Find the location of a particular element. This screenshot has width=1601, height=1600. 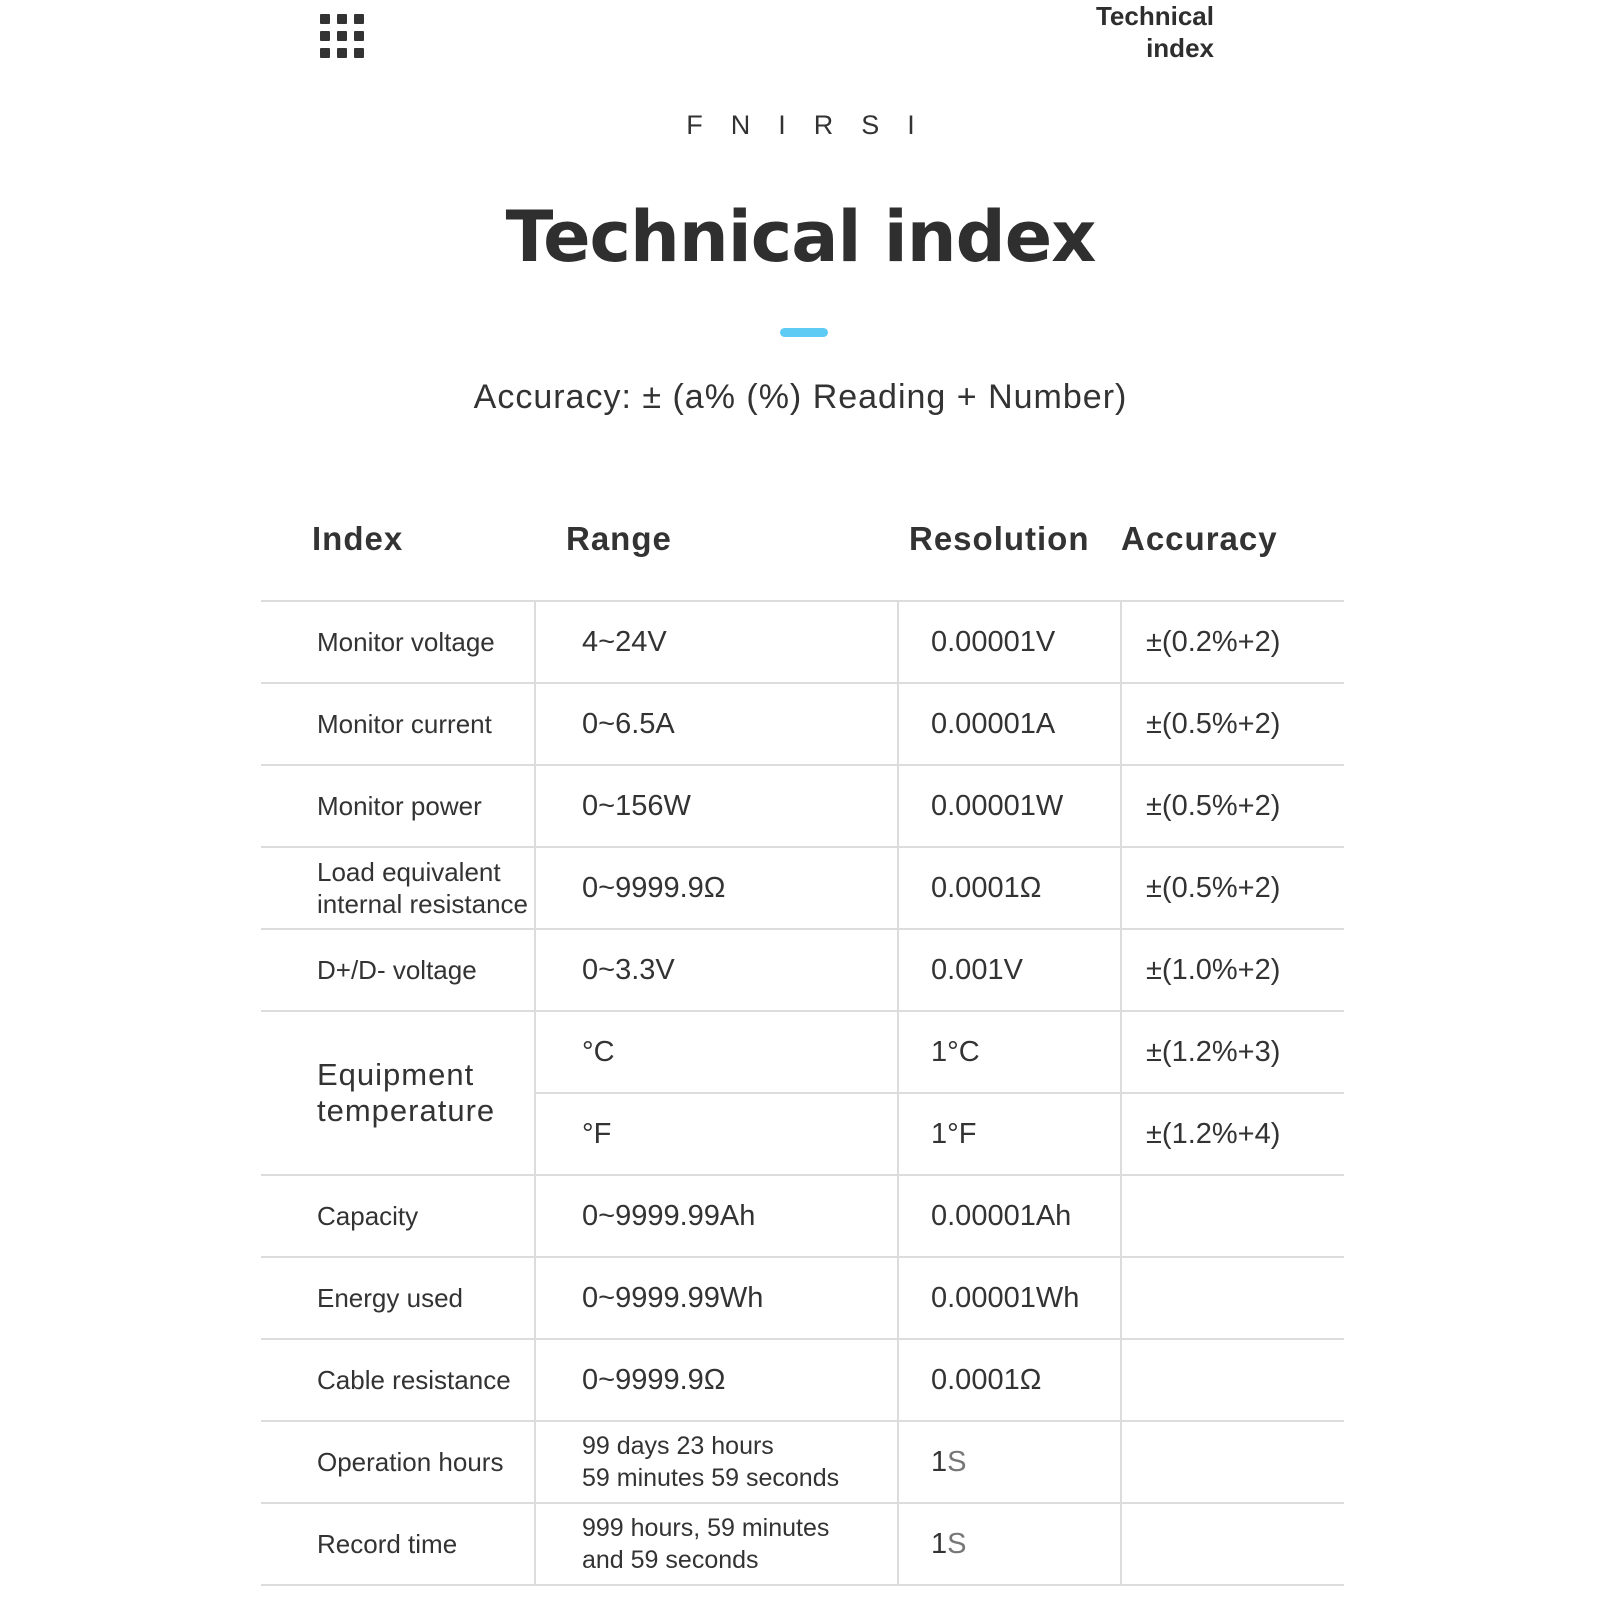

resolution-cell: 0.00001W is located at coordinates (1009, 806).